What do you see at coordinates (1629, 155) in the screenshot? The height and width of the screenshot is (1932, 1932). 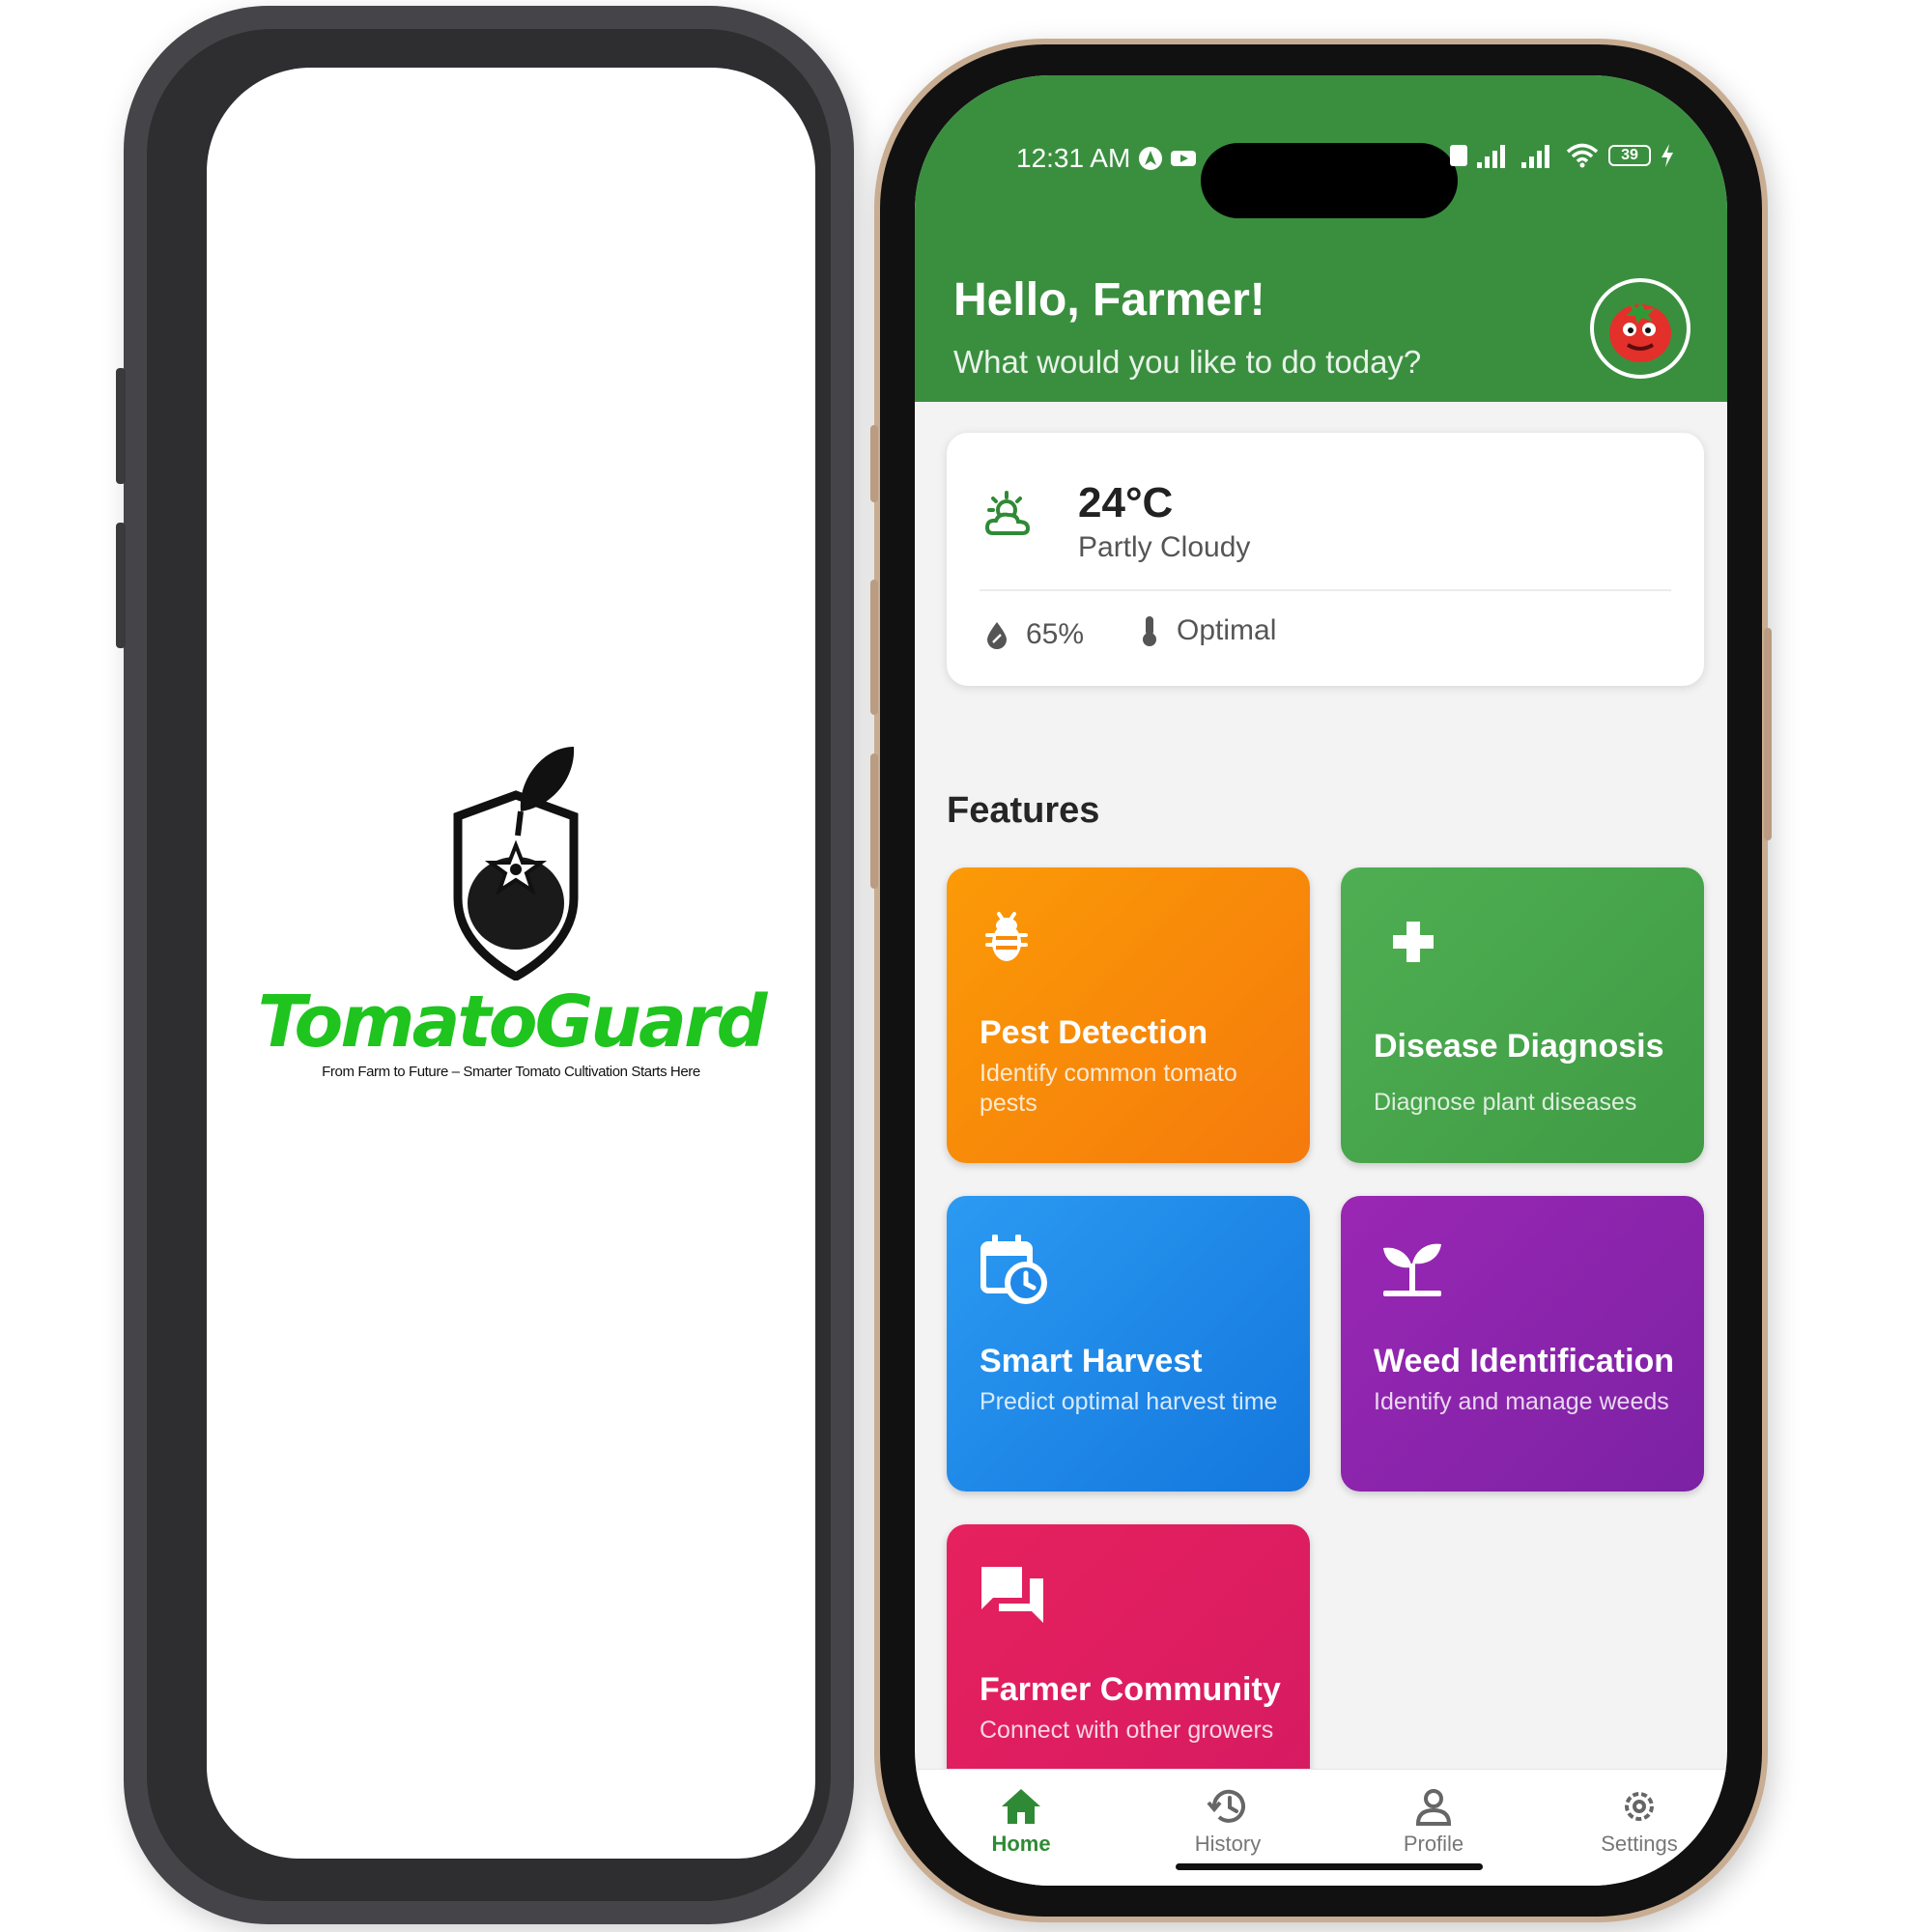 I see `battery-indicator: 39` at bounding box center [1629, 155].